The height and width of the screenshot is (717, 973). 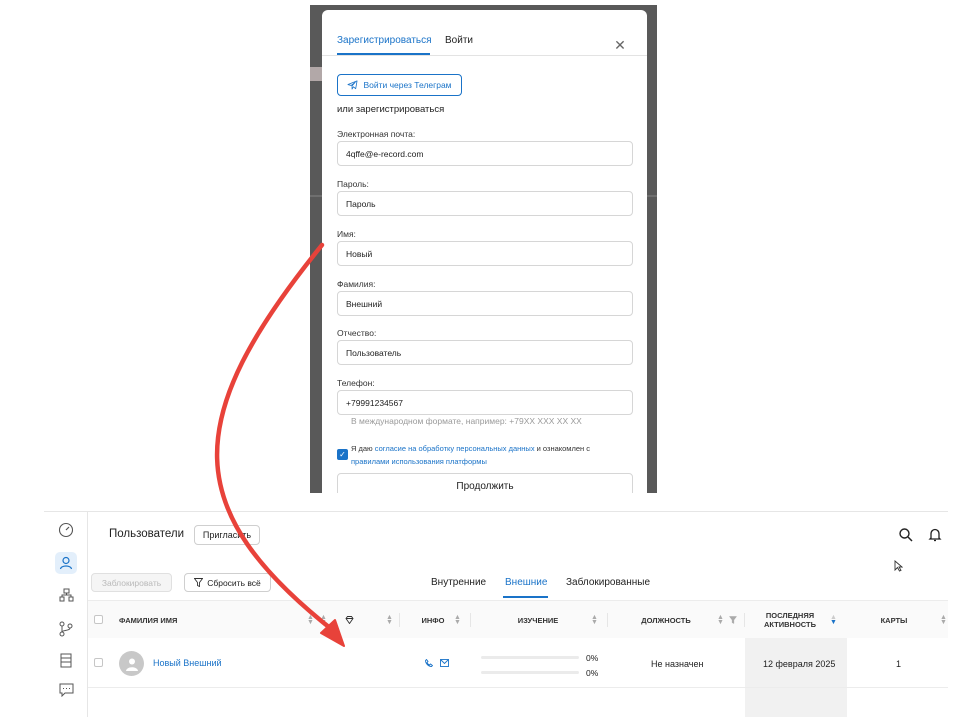 What do you see at coordinates (357, 333) in the screenshot?
I see `middle-name-label: Отчество:` at bounding box center [357, 333].